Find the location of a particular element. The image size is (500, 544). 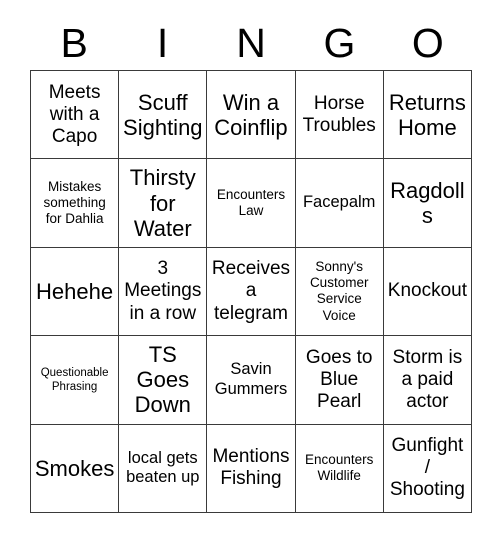

bingo-cell-label: 3 Meetings in a row is located at coordinates (163, 291).